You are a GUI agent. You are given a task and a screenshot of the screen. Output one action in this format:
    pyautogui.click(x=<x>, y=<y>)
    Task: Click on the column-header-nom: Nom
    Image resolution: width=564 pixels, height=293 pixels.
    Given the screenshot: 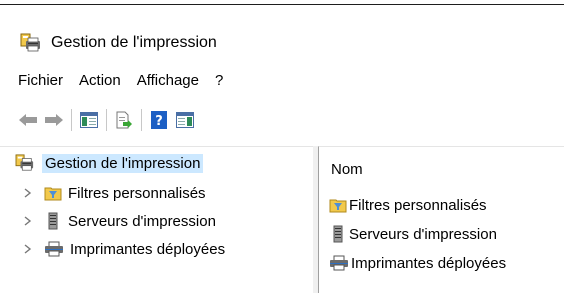 What is the action you would take?
    pyautogui.click(x=347, y=169)
    